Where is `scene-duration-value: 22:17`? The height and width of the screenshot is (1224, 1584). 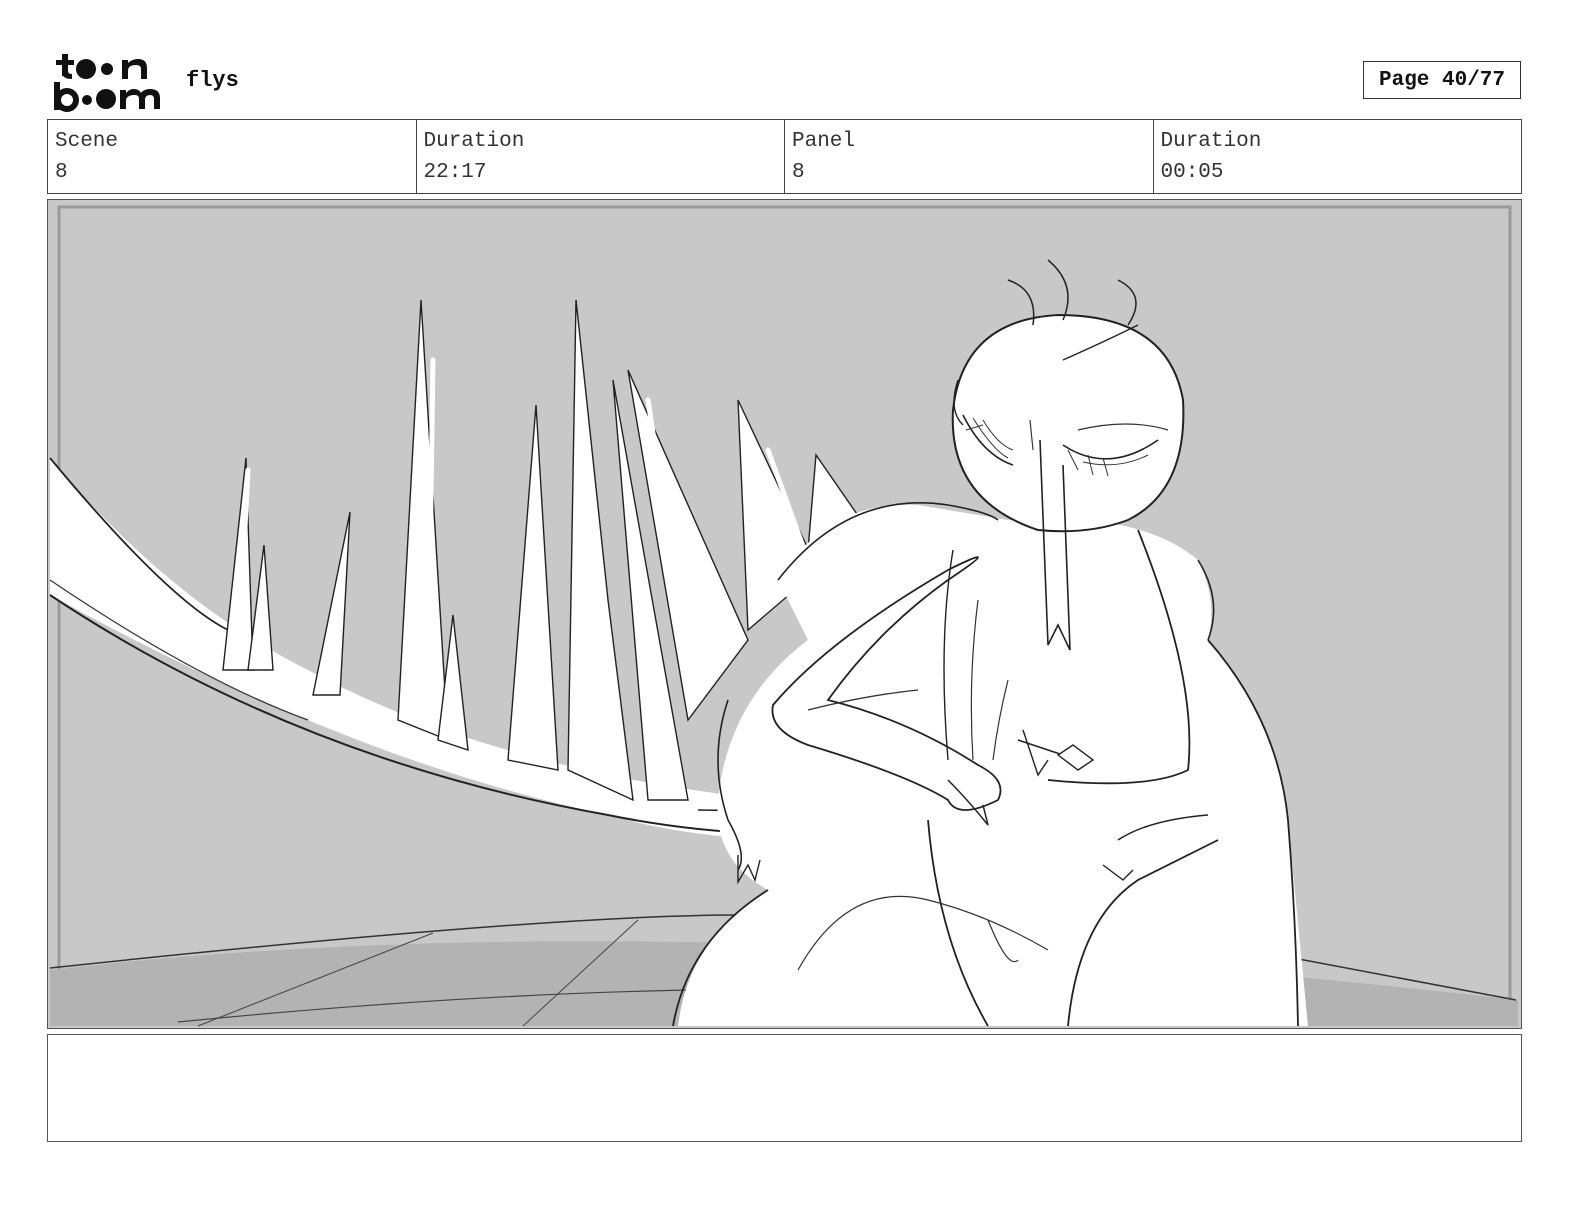 scene-duration-value: 22:17 is located at coordinates (455, 172).